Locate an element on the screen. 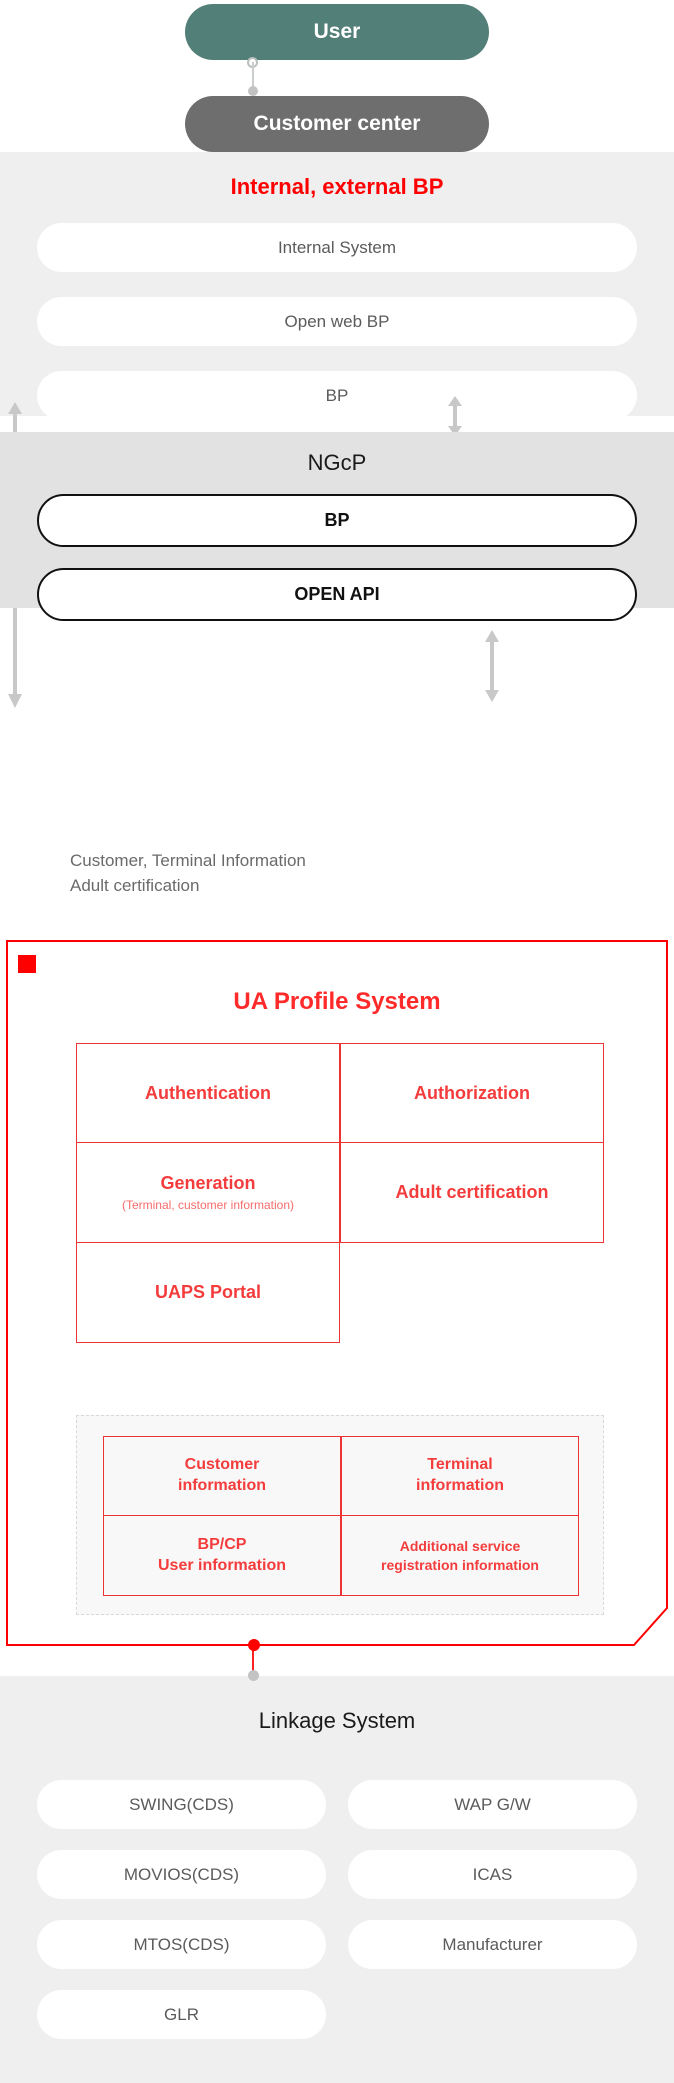 The height and width of the screenshot is (2083, 674). linkage-item-label: SWING(CDS) is located at coordinates (181, 1804).